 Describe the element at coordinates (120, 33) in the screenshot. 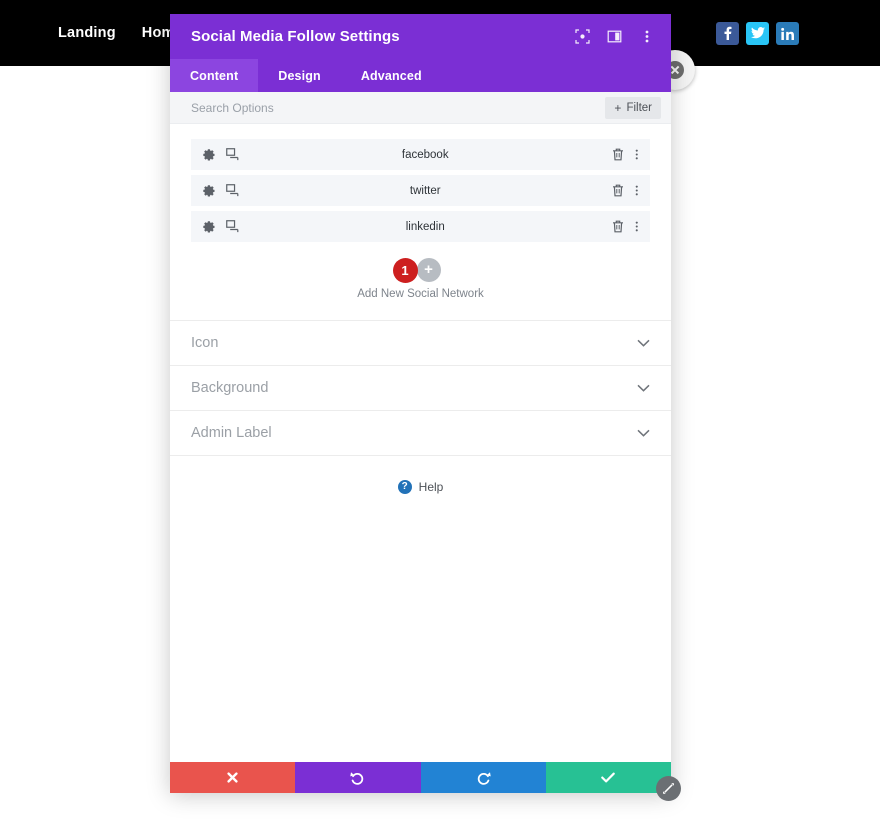

I see `site-navigation: Landing Home` at that location.